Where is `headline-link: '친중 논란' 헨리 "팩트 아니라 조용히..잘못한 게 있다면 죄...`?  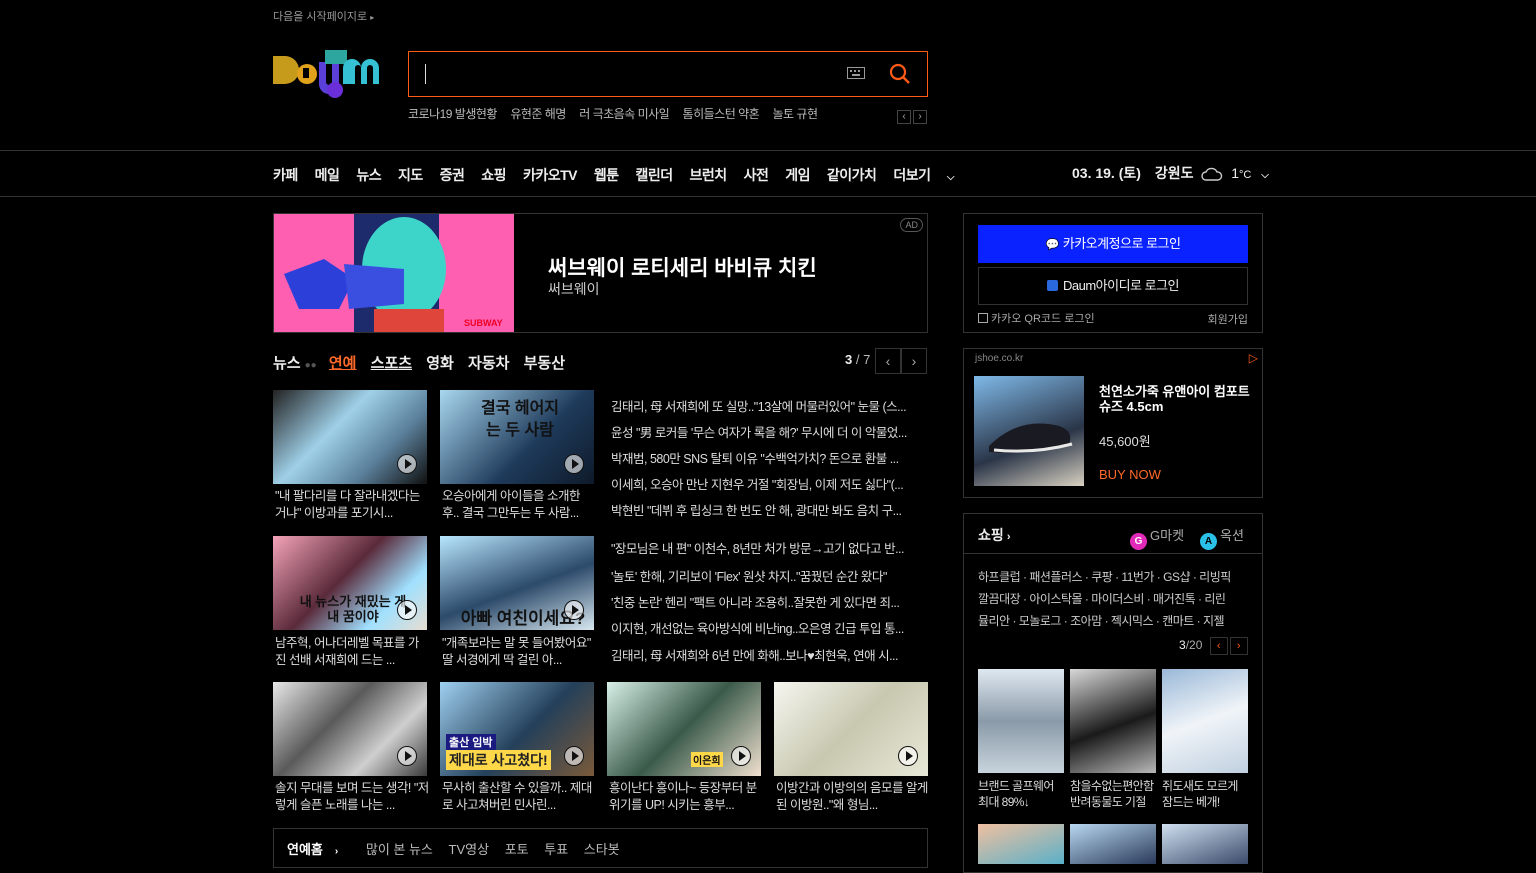 headline-link: '친중 논란' 헨리 "팩트 아니라 조용히..잘못한 게 있다면 죄... is located at coordinates (769, 601).